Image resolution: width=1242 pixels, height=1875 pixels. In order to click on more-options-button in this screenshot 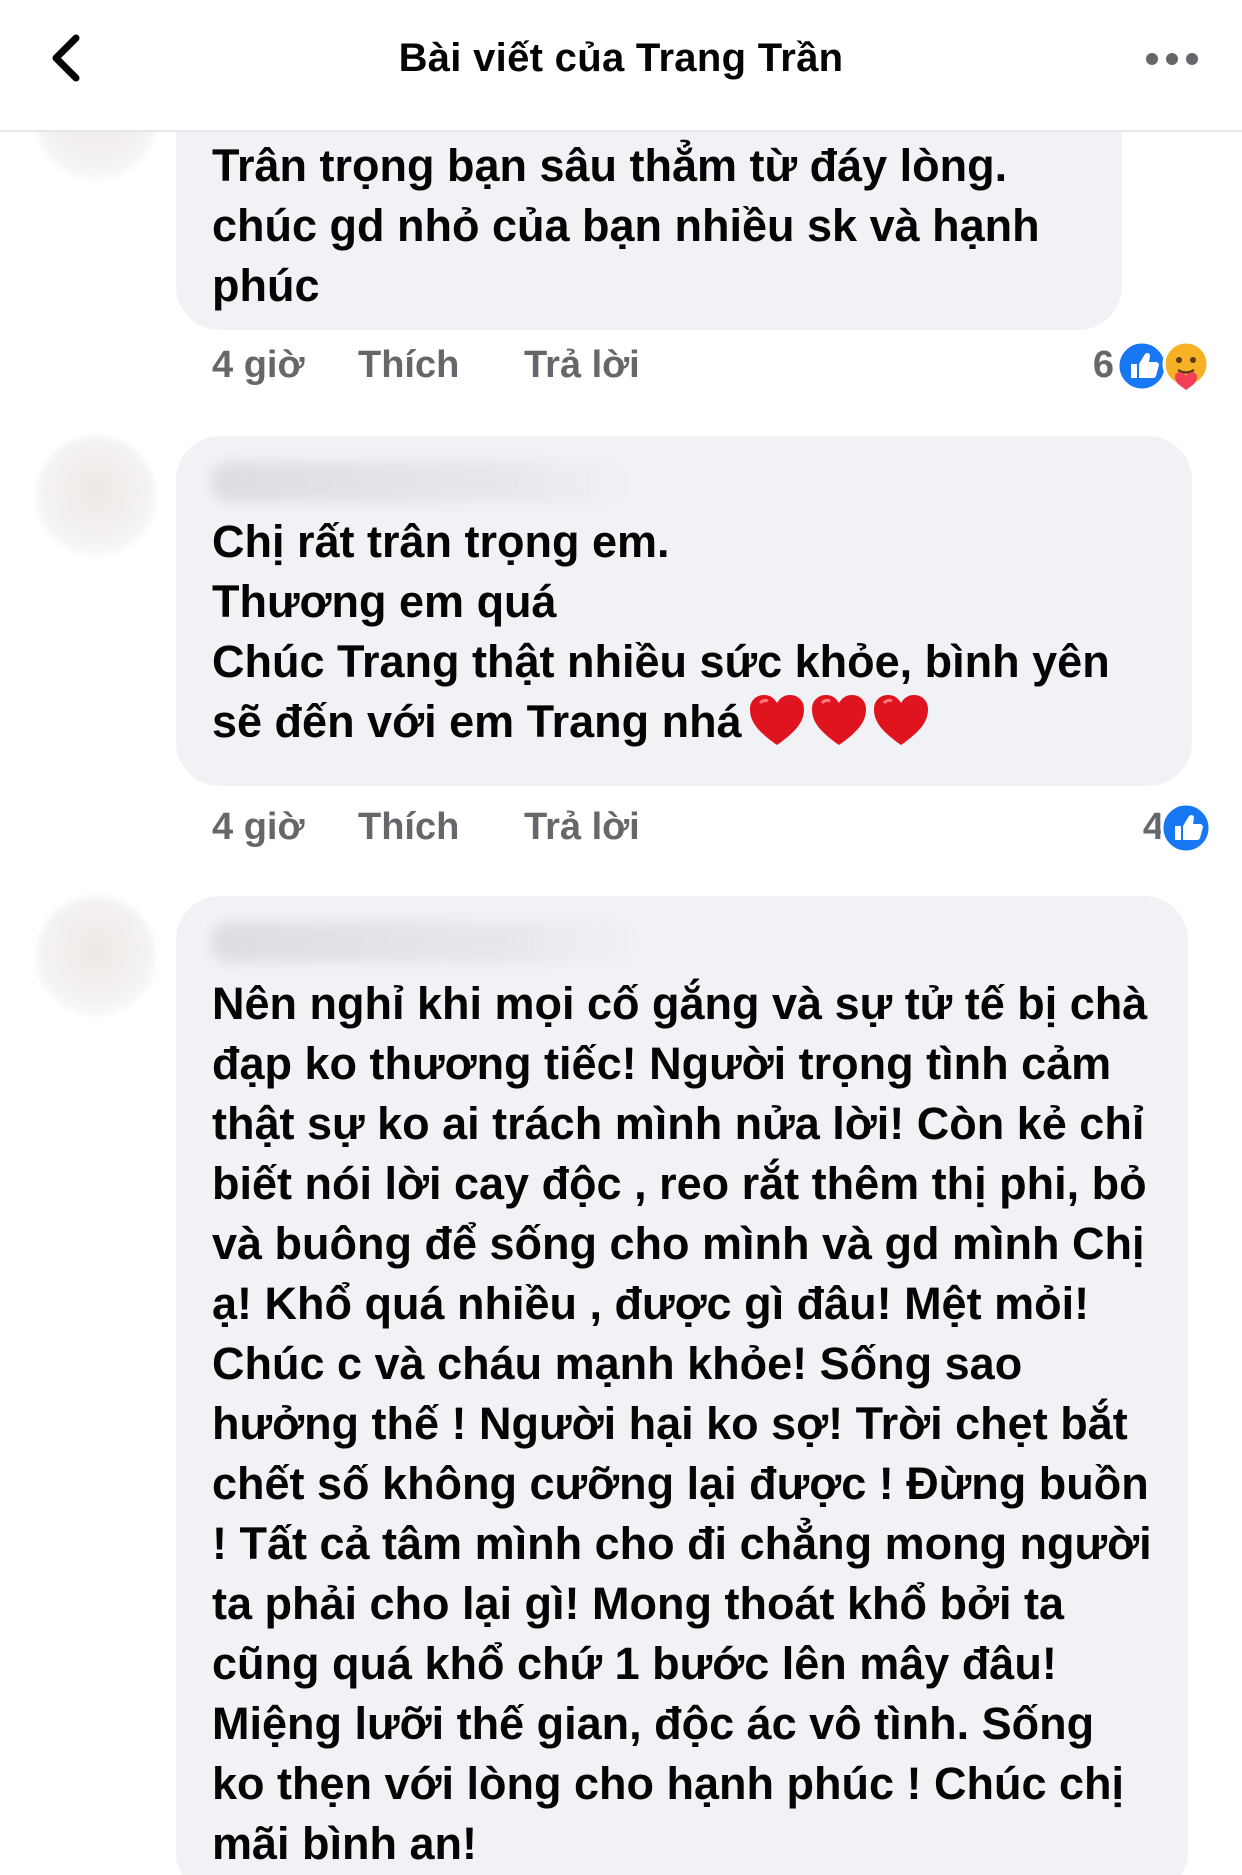, I will do `click(1172, 59)`.